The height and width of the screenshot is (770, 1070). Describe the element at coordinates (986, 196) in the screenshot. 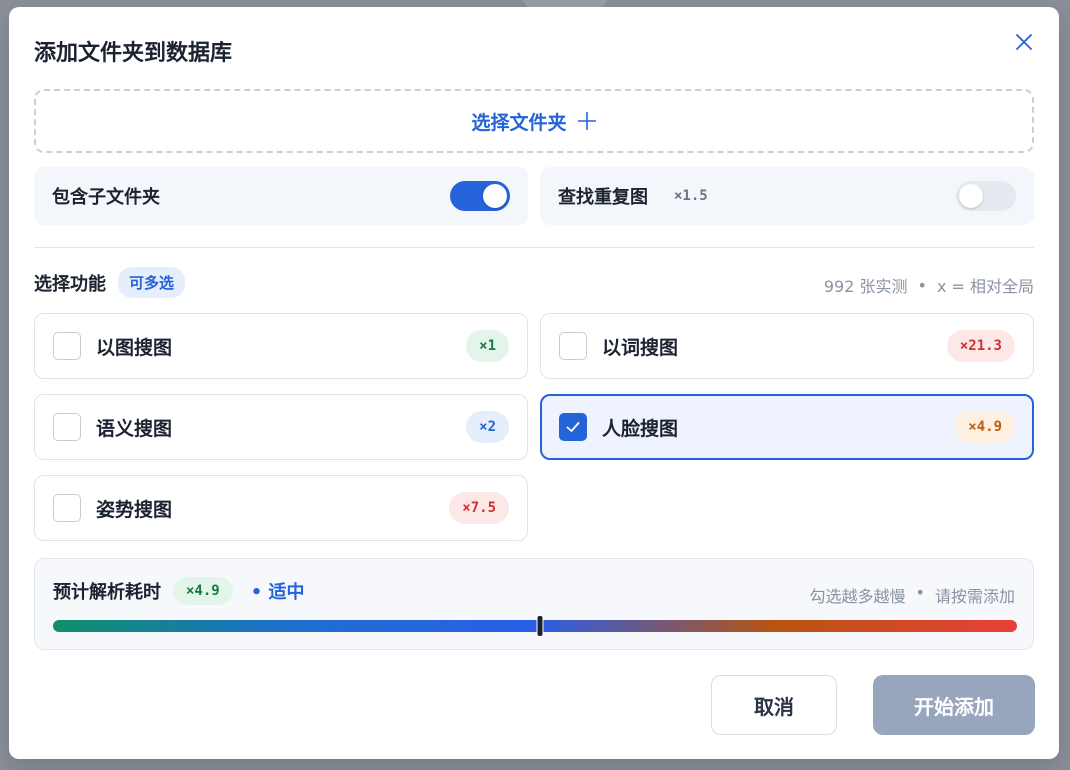

I see `find-duplicates-switch` at that location.